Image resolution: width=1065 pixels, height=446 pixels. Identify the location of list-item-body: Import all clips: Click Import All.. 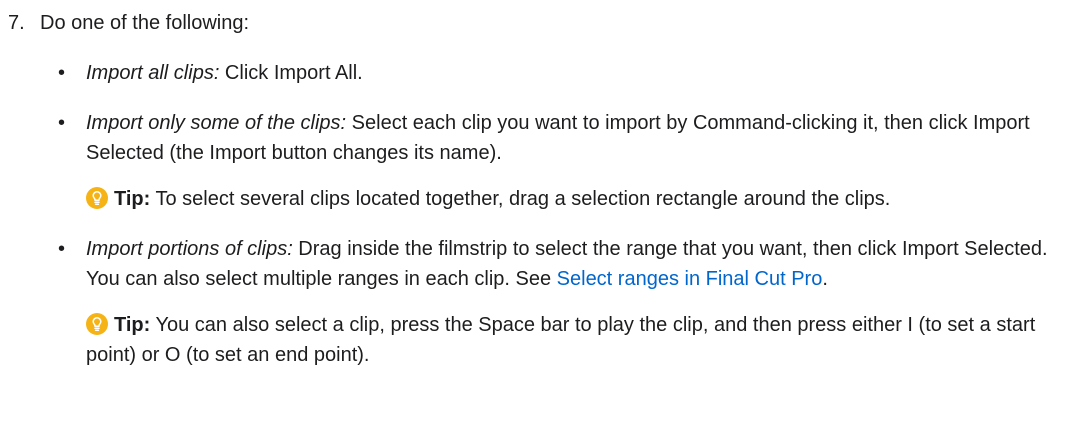
(572, 73).